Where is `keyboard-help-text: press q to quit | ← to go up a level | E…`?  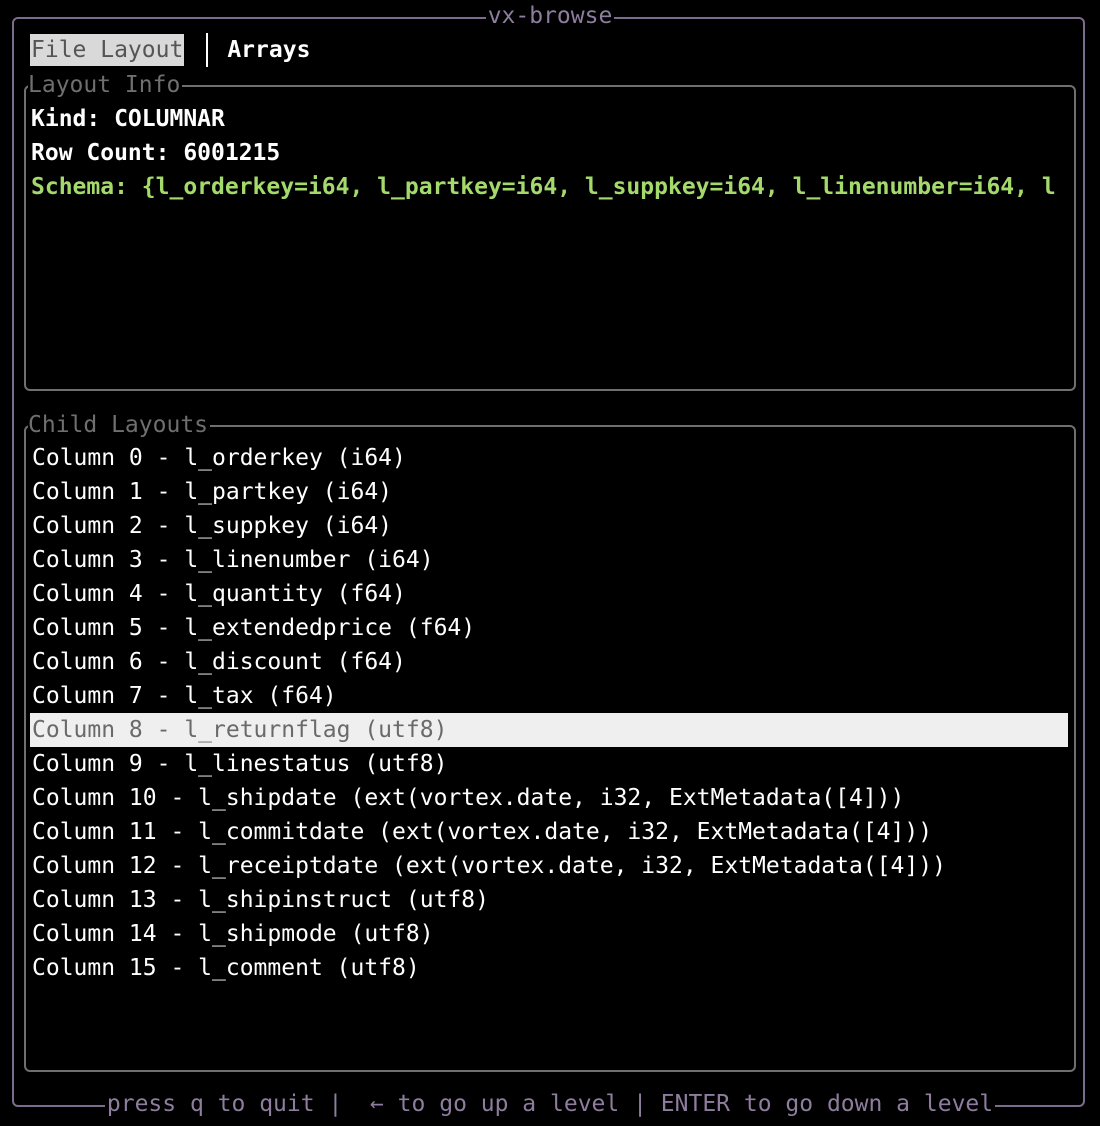 keyboard-help-text: press q to quit | ← to go up a level | E… is located at coordinates (550, 1104).